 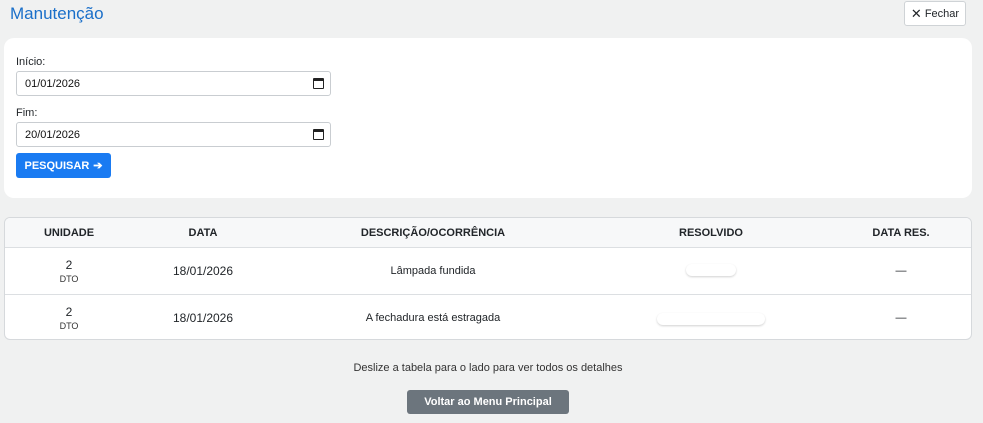 I want to click on search-button: PESQUISAR ➔, so click(x=63, y=165).